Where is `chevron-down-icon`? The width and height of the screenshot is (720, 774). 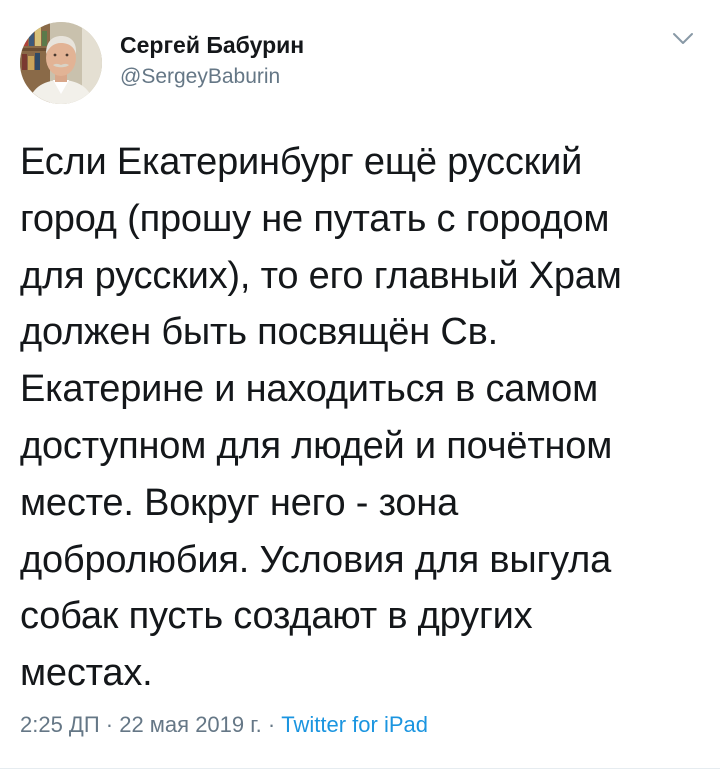 chevron-down-icon is located at coordinates (683, 39).